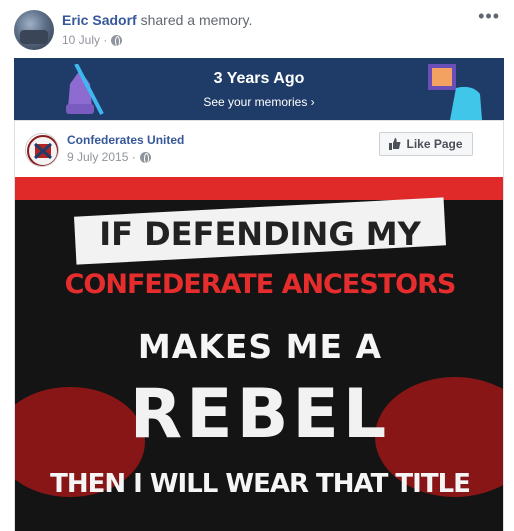 The width and height of the screenshot is (514, 531). What do you see at coordinates (99, 20) in the screenshot?
I see `author-name-link: Eric Sadorf` at bounding box center [99, 20].